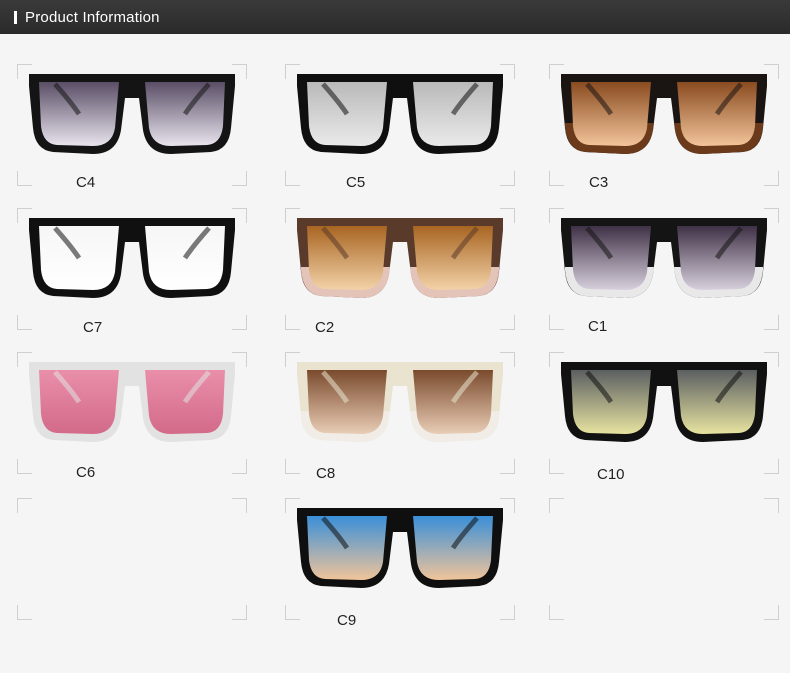  Describe the element at coordinates (395, 17) in the screenshot. I see `header-bar: Product Information` at that location.